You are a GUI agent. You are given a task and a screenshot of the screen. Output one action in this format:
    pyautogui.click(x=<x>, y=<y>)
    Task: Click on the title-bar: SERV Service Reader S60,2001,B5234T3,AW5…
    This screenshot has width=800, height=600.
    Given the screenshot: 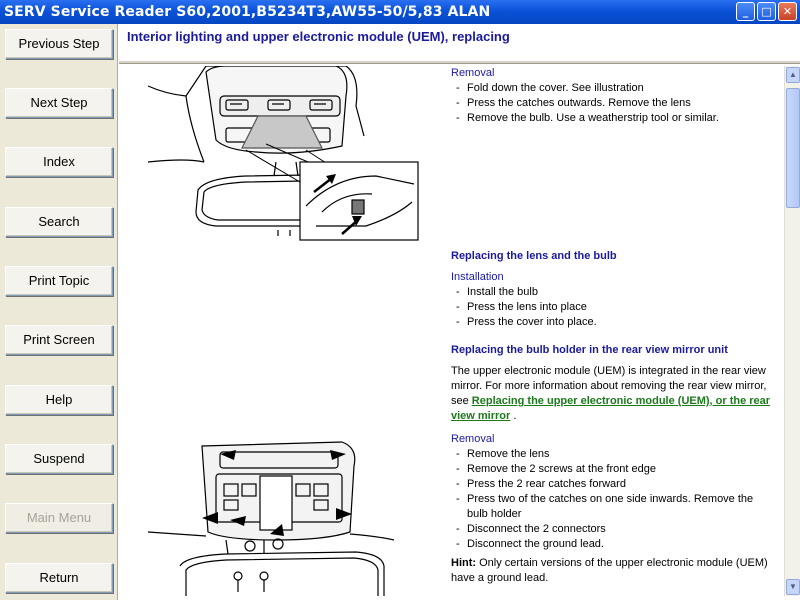 What is the action you would take?
    pyautogui.click(x=400, y=12)
    